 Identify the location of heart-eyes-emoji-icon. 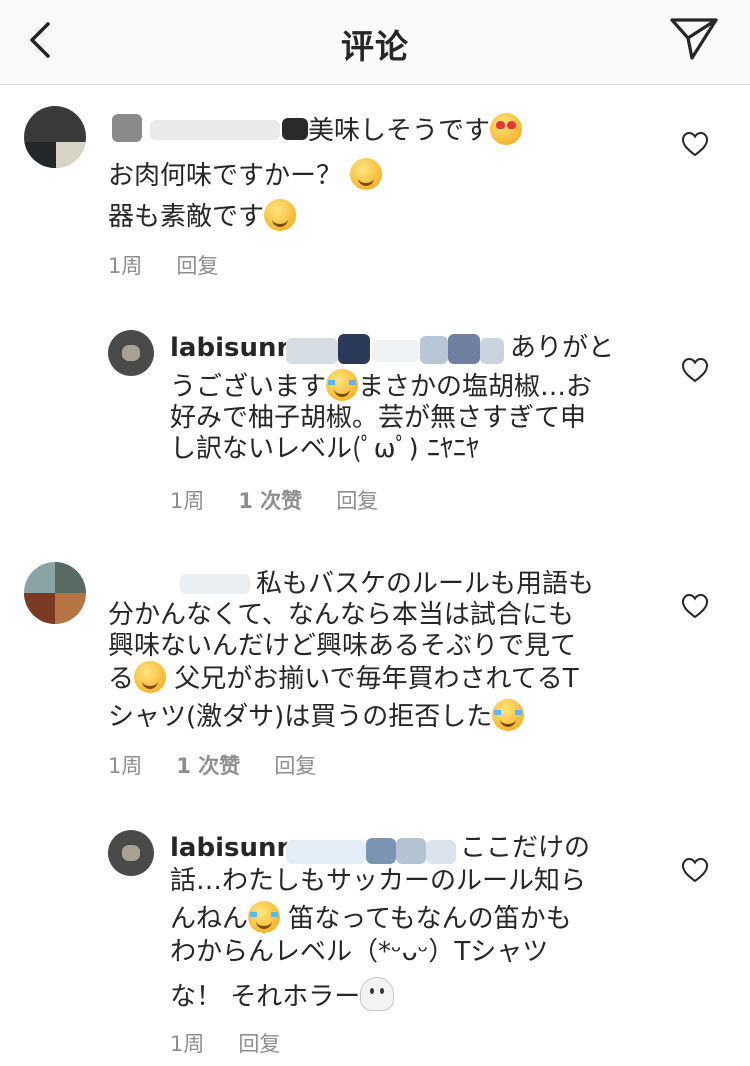
(506, 129).